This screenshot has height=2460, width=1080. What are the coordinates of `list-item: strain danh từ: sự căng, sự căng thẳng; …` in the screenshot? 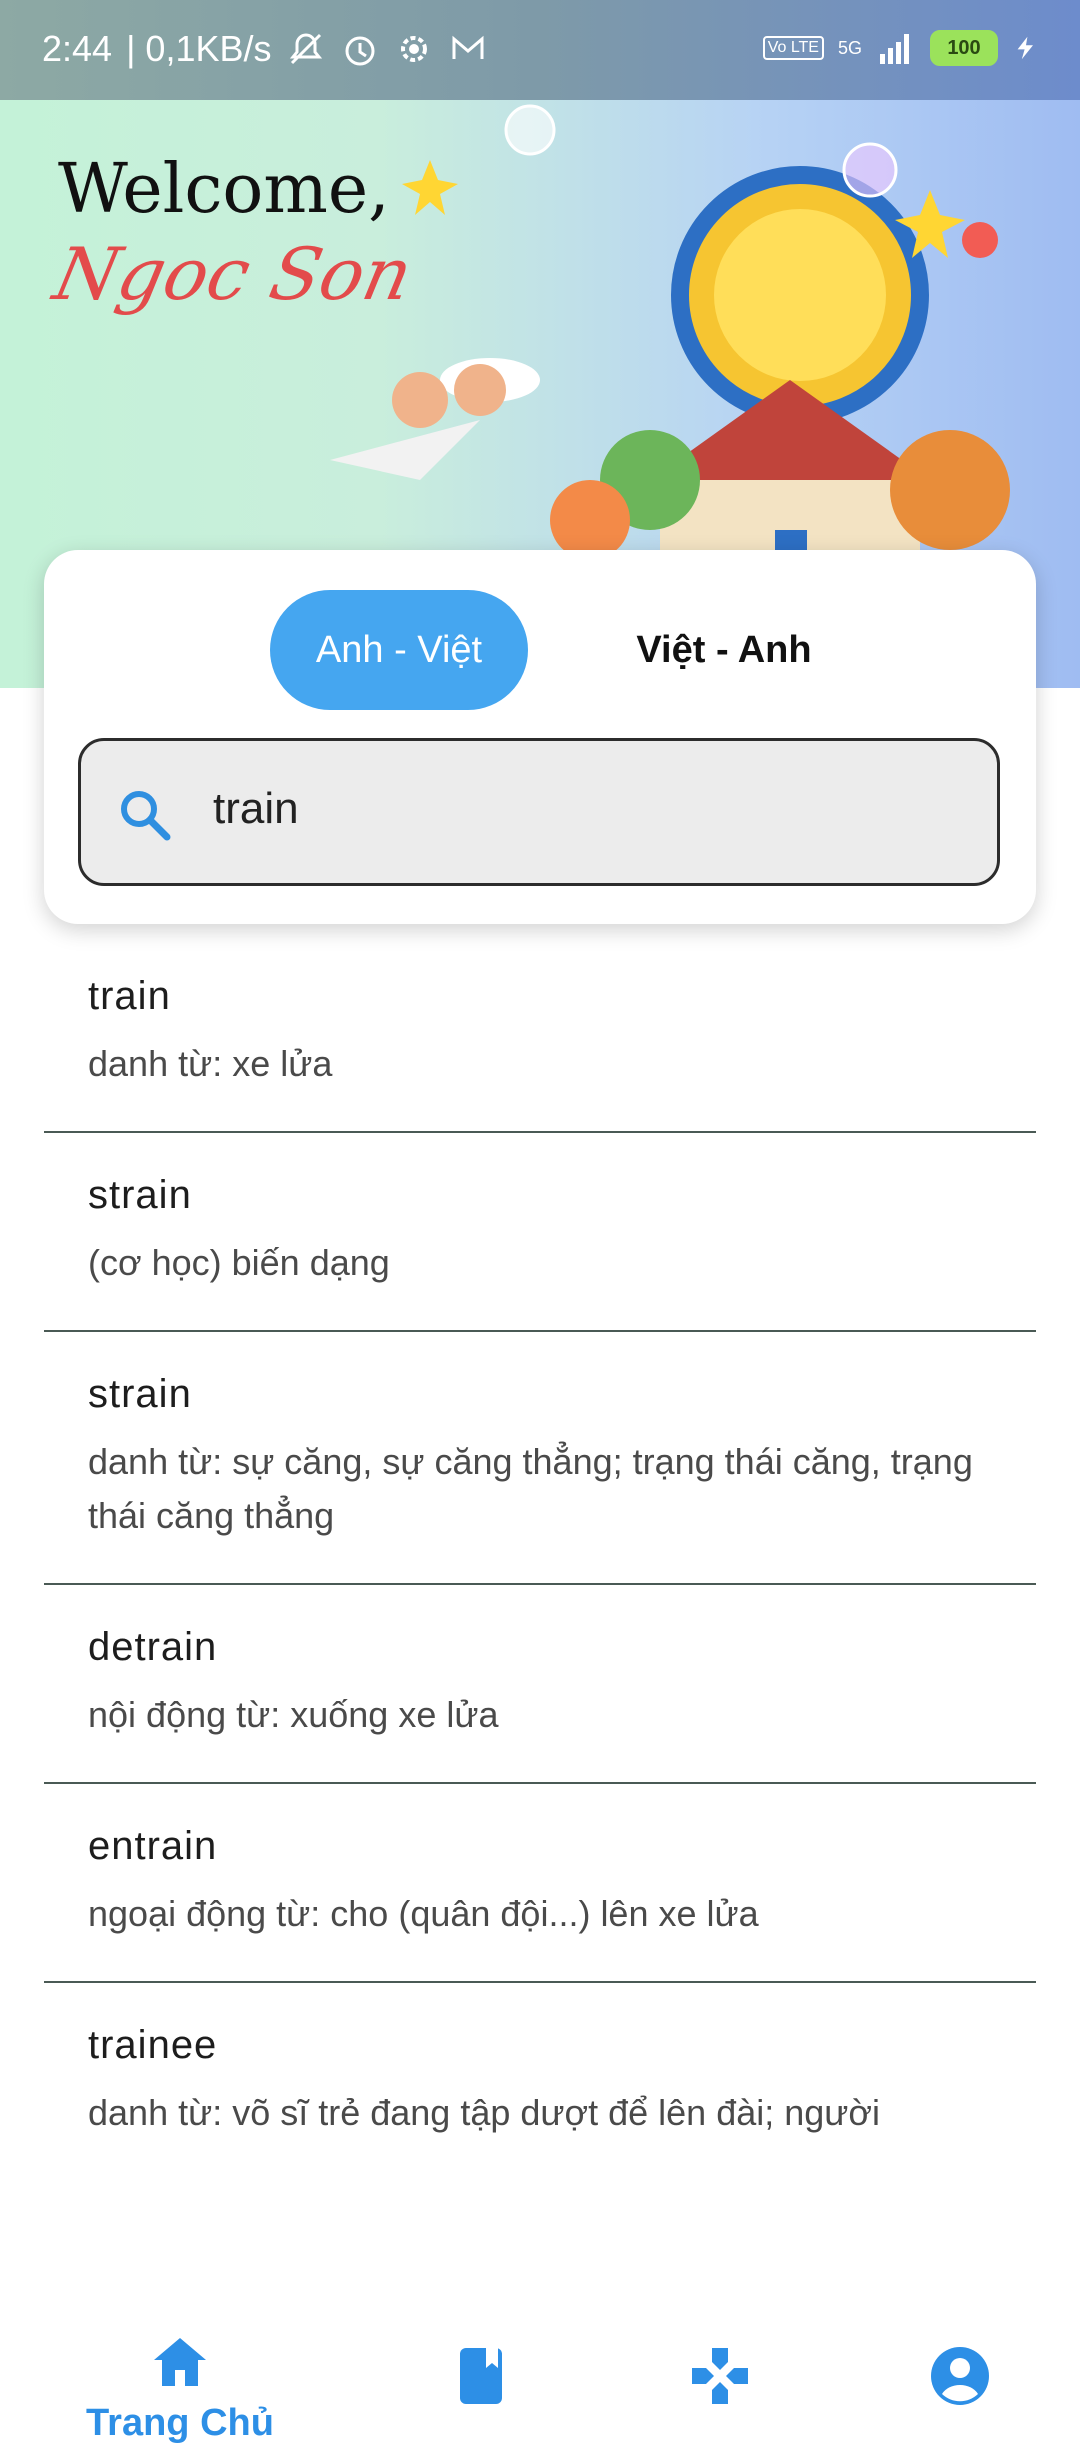 It's located at (540, 1458).